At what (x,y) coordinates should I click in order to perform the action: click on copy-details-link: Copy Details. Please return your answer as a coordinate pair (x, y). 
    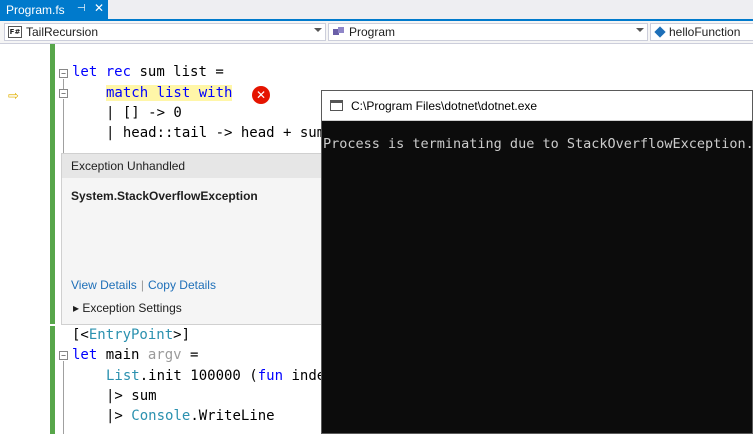
    Looking at the image, I should click on (182, 285).